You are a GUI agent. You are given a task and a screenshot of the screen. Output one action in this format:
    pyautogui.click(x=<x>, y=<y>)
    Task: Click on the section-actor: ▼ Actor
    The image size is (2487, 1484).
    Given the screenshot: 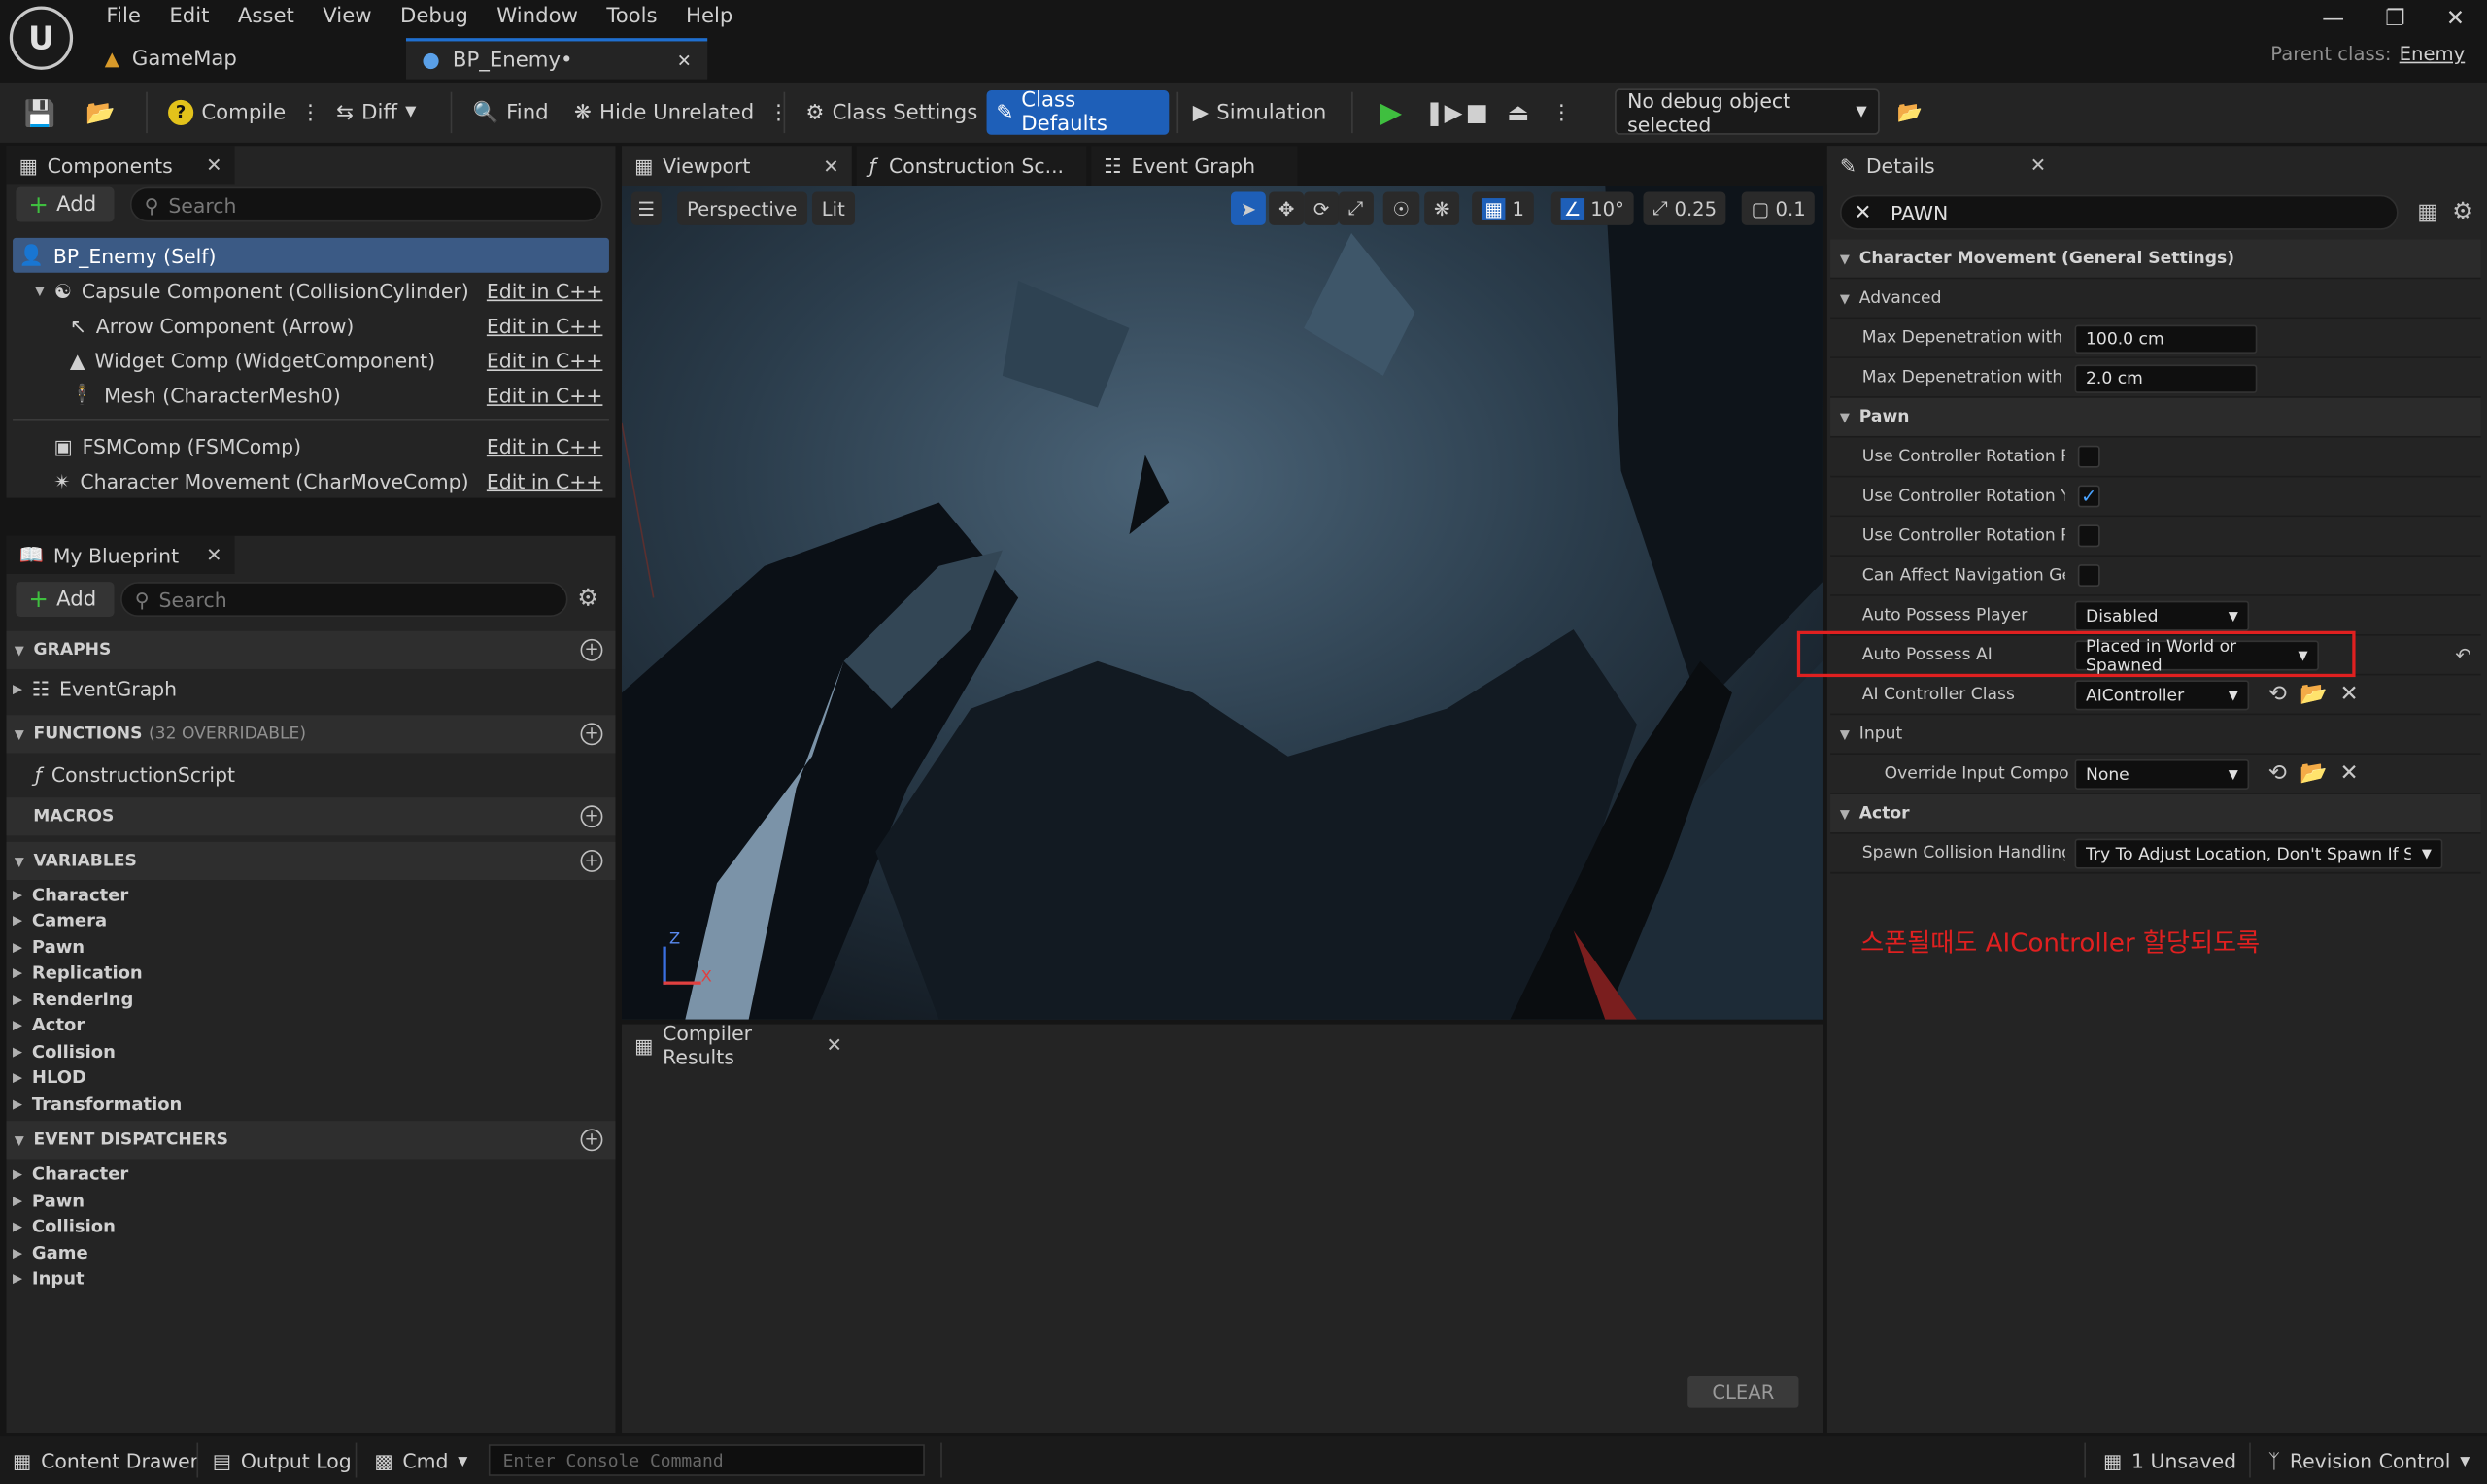 What is the action you would take?
    pyautogui.click(x=2155, y=813)
    